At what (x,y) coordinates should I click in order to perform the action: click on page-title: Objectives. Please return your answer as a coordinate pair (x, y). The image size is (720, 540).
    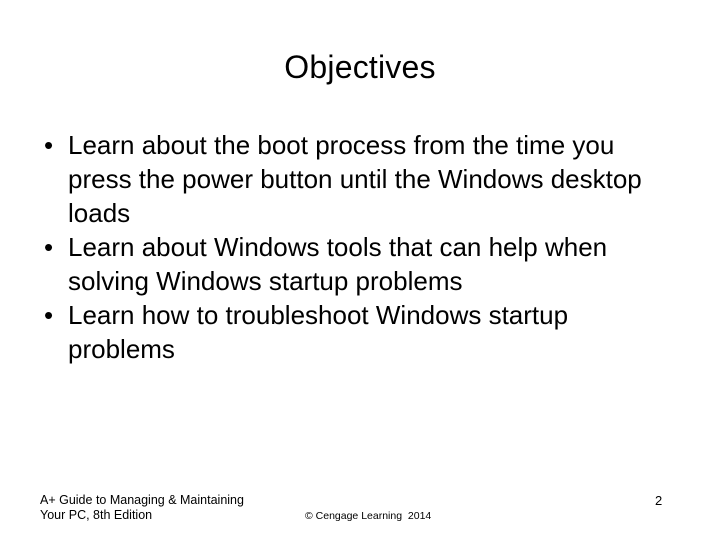
    Looking at the image, I should click on (360, 67).